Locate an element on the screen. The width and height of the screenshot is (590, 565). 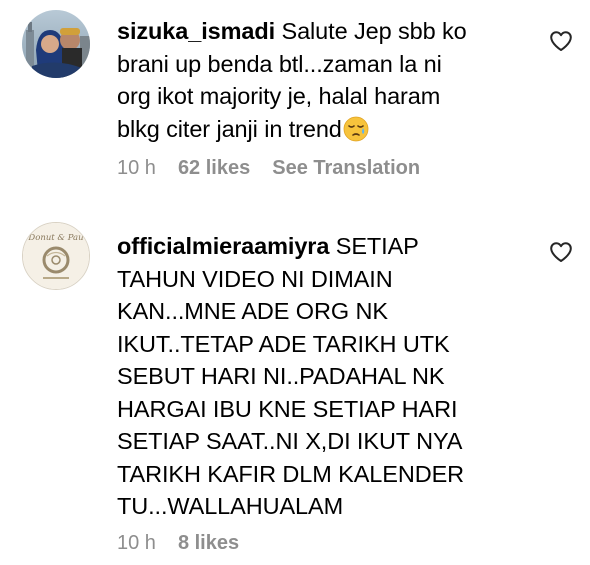
comment-text-line: SETIAP is located at coordinates (377, 246).